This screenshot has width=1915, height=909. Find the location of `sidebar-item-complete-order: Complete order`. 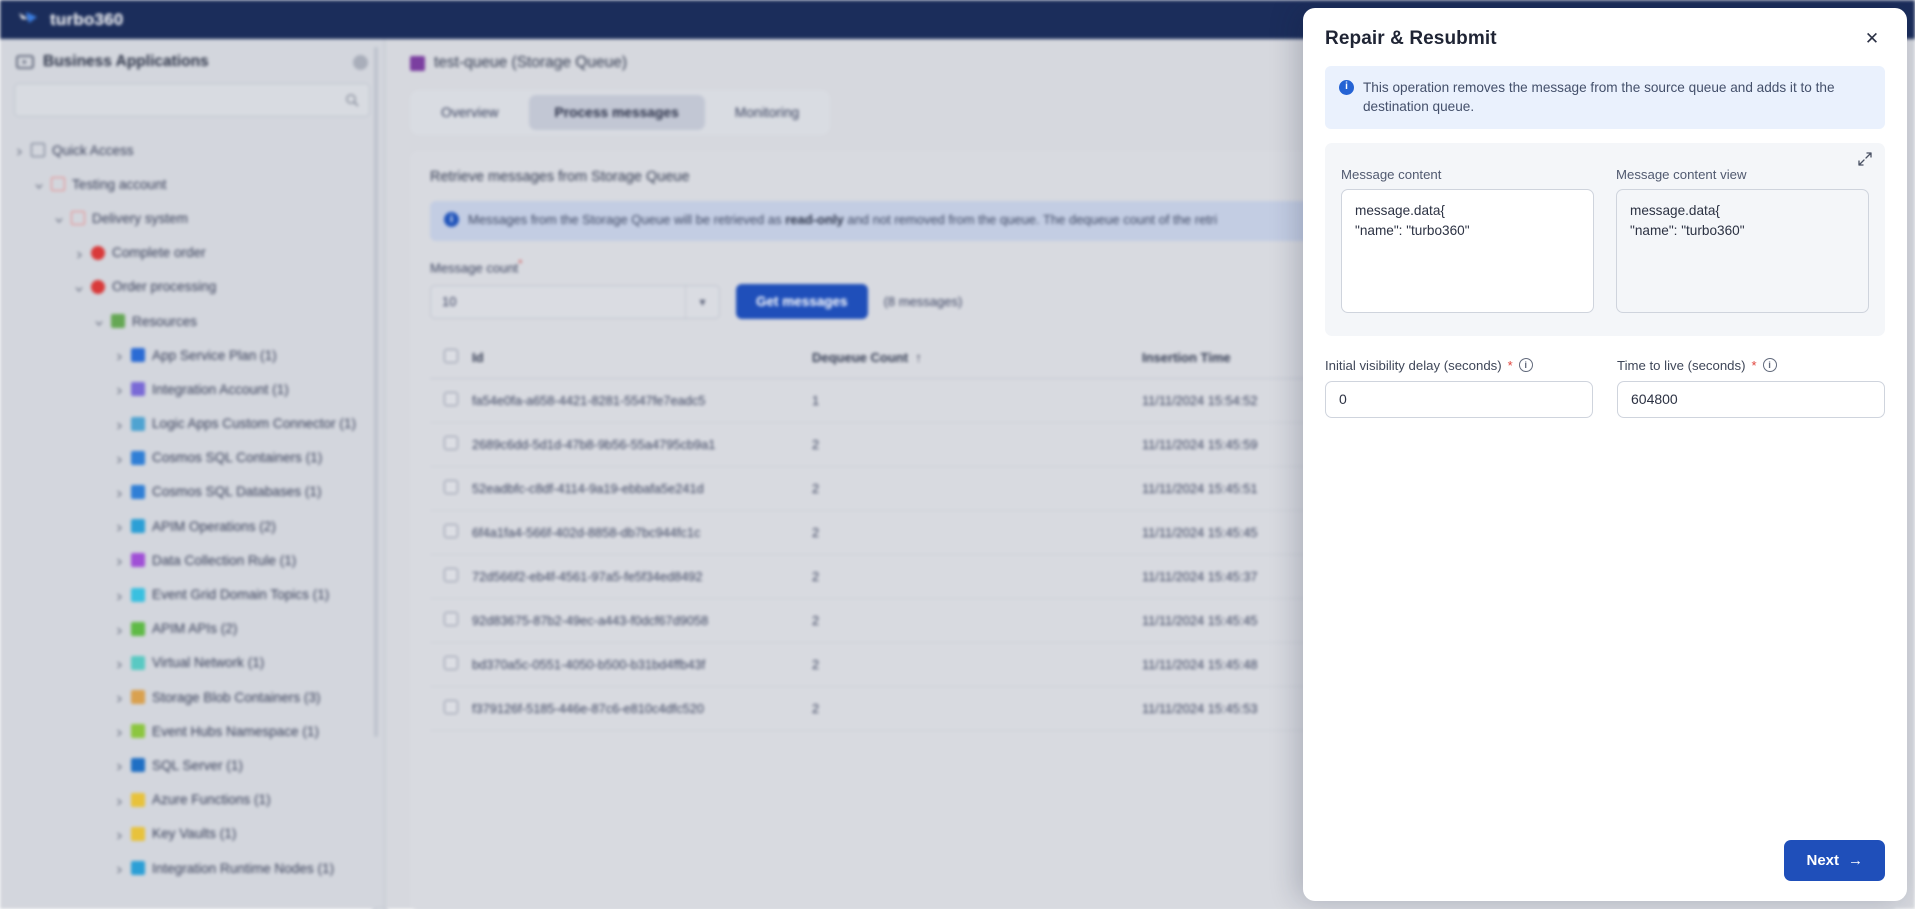

sidebar-item-complete-order: Complete order is located at coordinates (192, 253).